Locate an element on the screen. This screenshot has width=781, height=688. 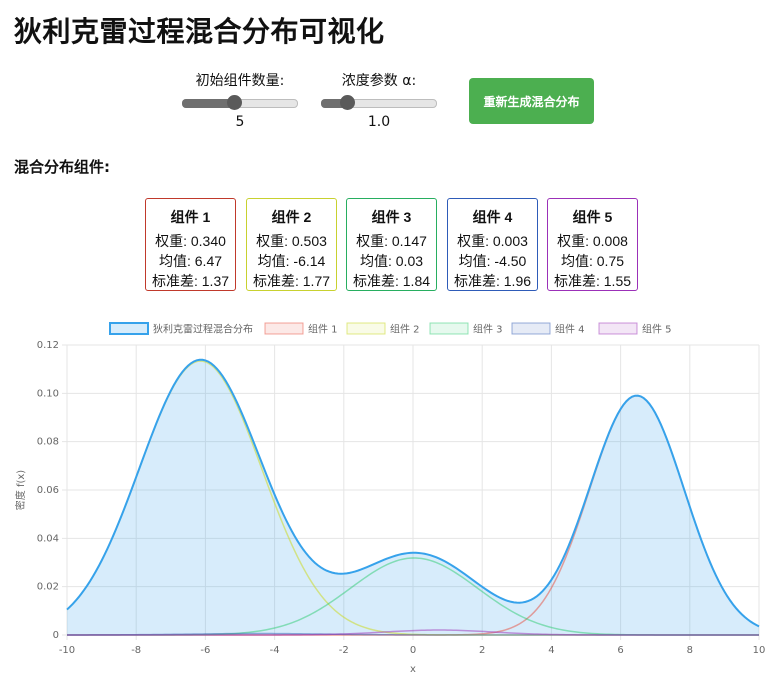
x-tick-label: -4 is located at coordinates (275, 650).